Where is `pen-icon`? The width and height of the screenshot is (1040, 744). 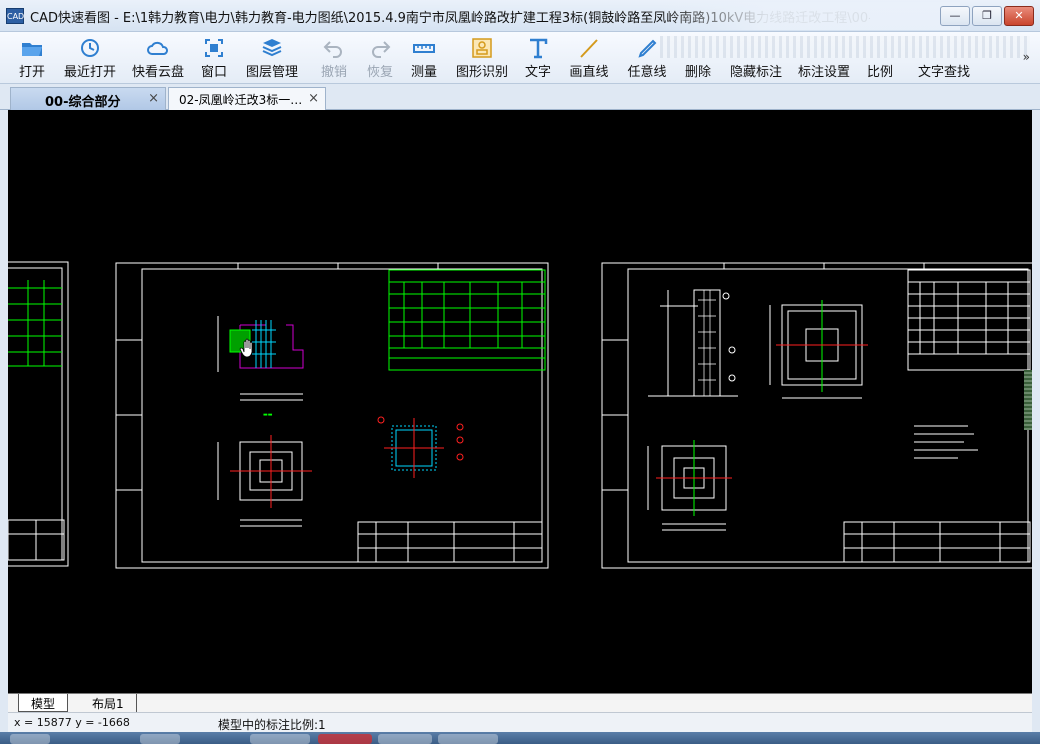
pen-icon is located at coordinates (647, 48).